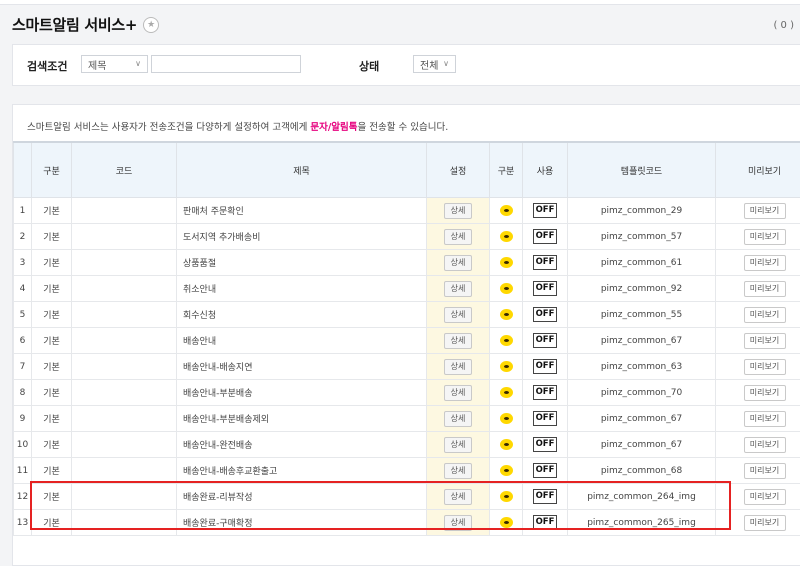  I want to click on row-title: 상품품절, so click(302, 263).